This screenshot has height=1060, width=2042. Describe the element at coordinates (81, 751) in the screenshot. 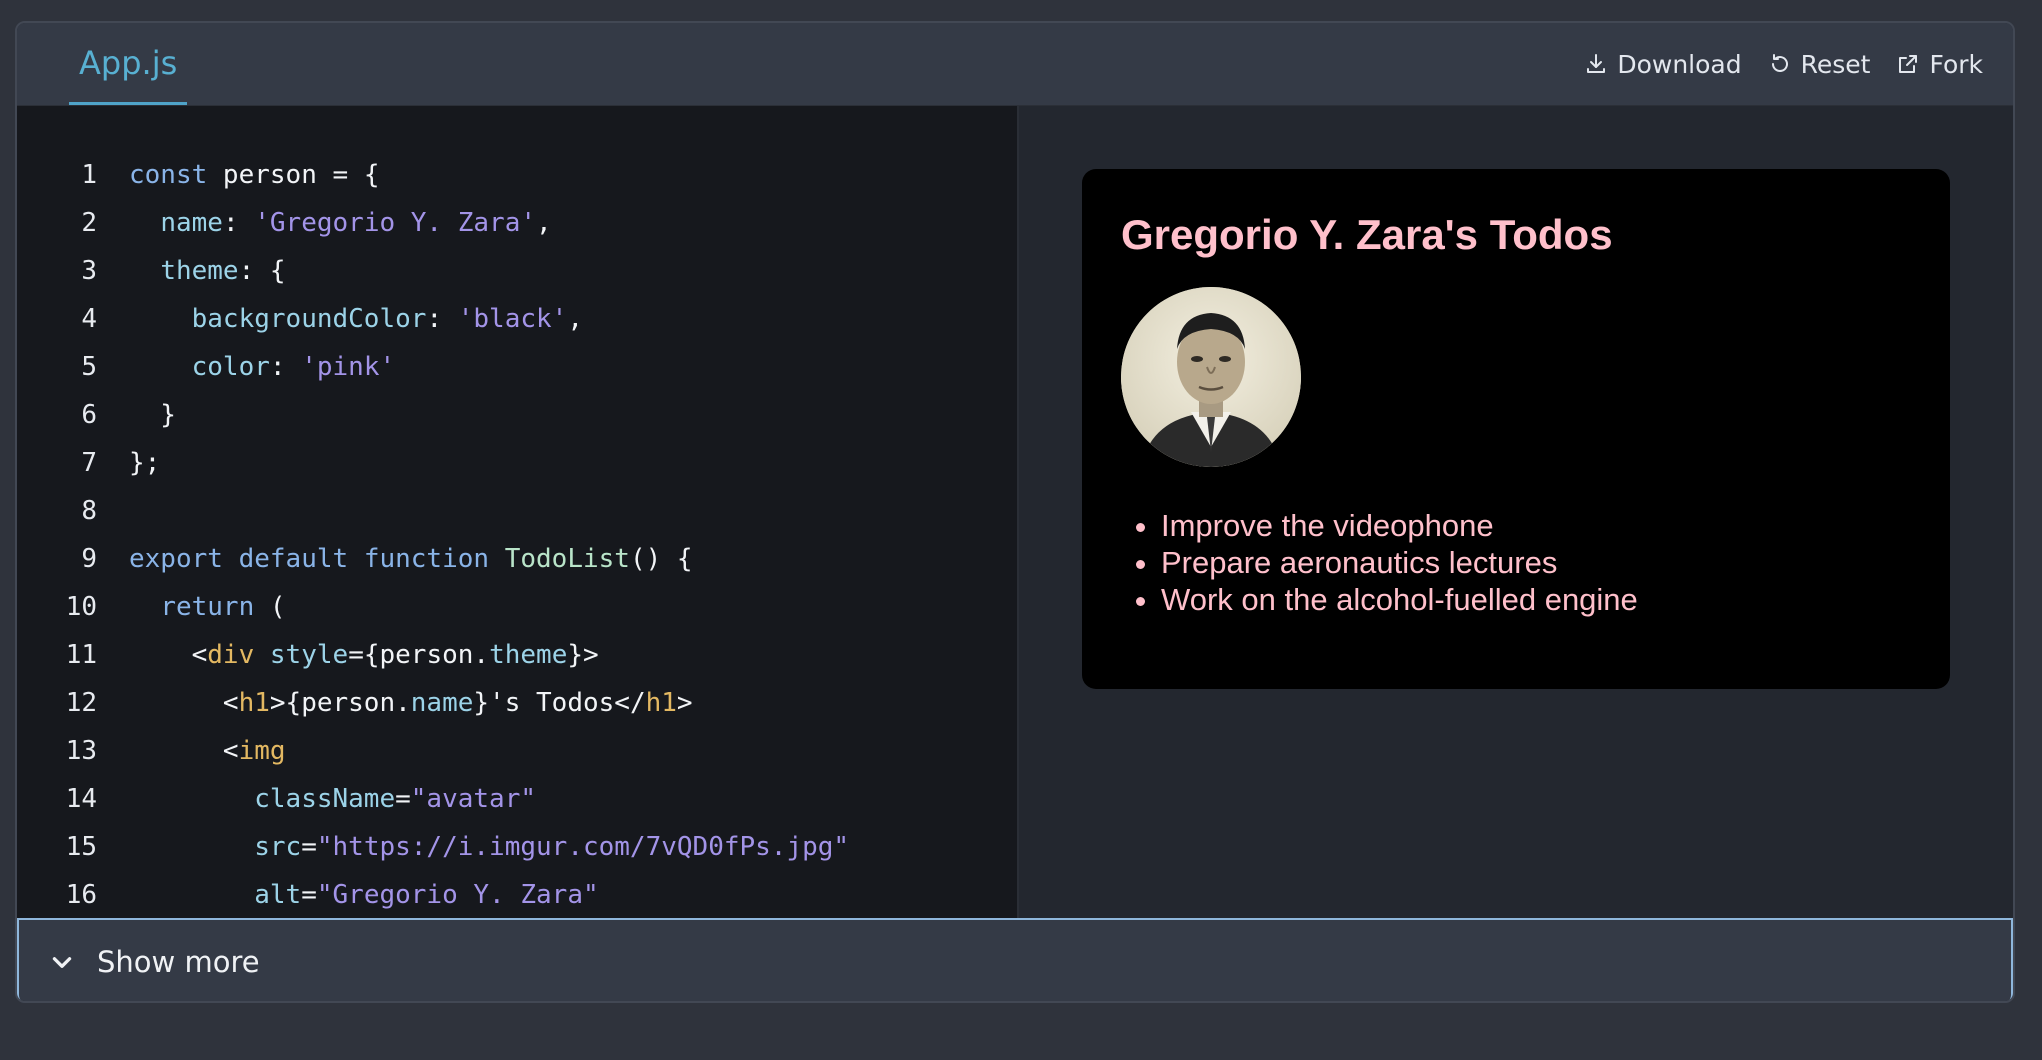

I see `line-number: 13` at that location.